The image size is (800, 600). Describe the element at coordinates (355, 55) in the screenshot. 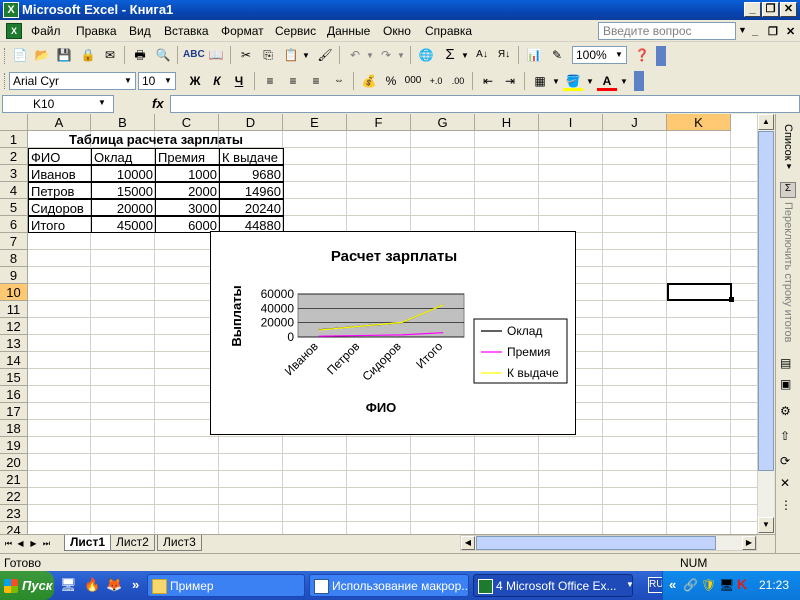

I see `undo-icon: ↶` at that location.